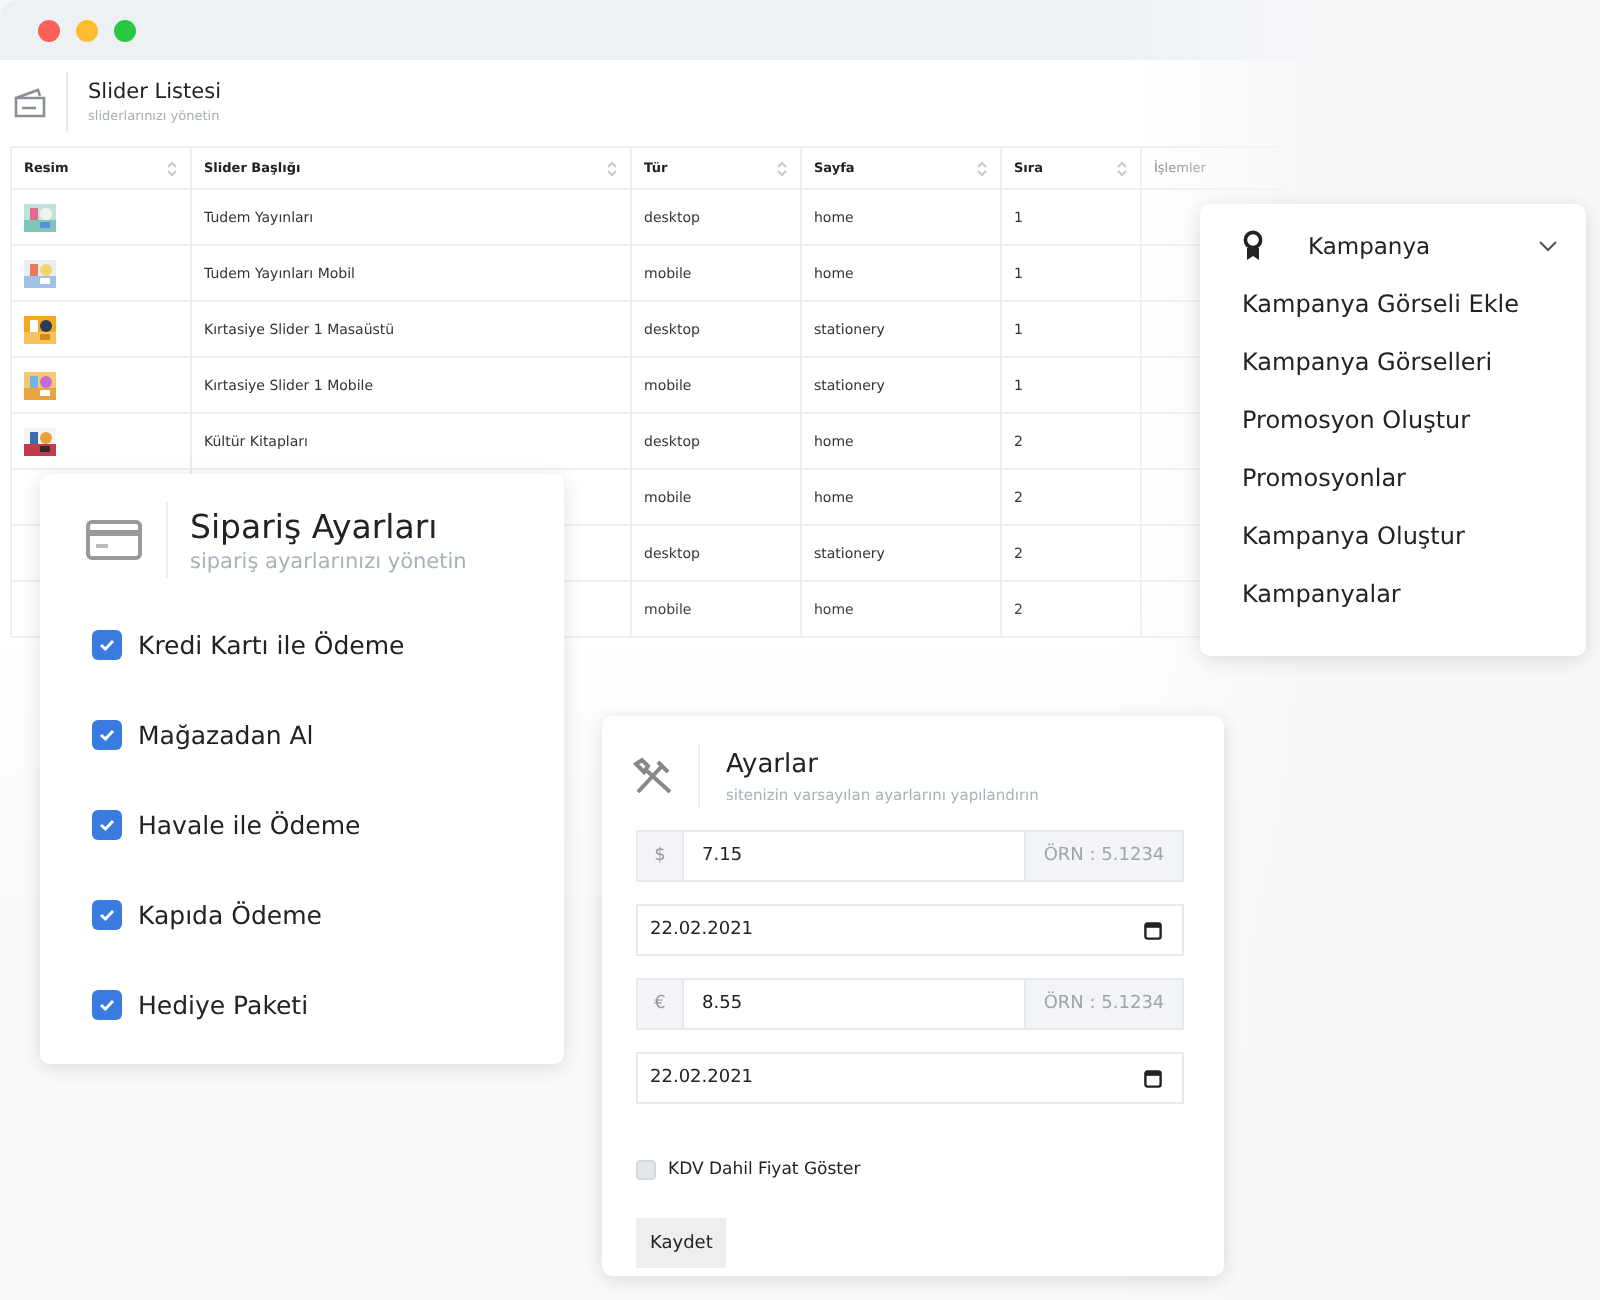 Image resolution: width=1600 pixels, height=1300 pixels. What do you see at coordinates (315, 526) in the screenshot?
I see `card-title: Sipariş Ayarları` at bounding box center [315, 526].